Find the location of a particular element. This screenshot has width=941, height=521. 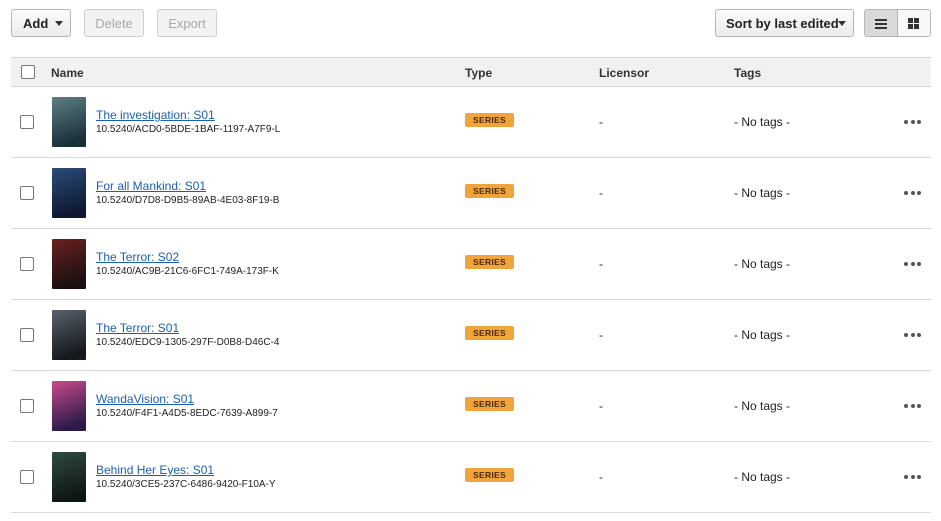

add-button: Add is located at coordinates (41, 23).